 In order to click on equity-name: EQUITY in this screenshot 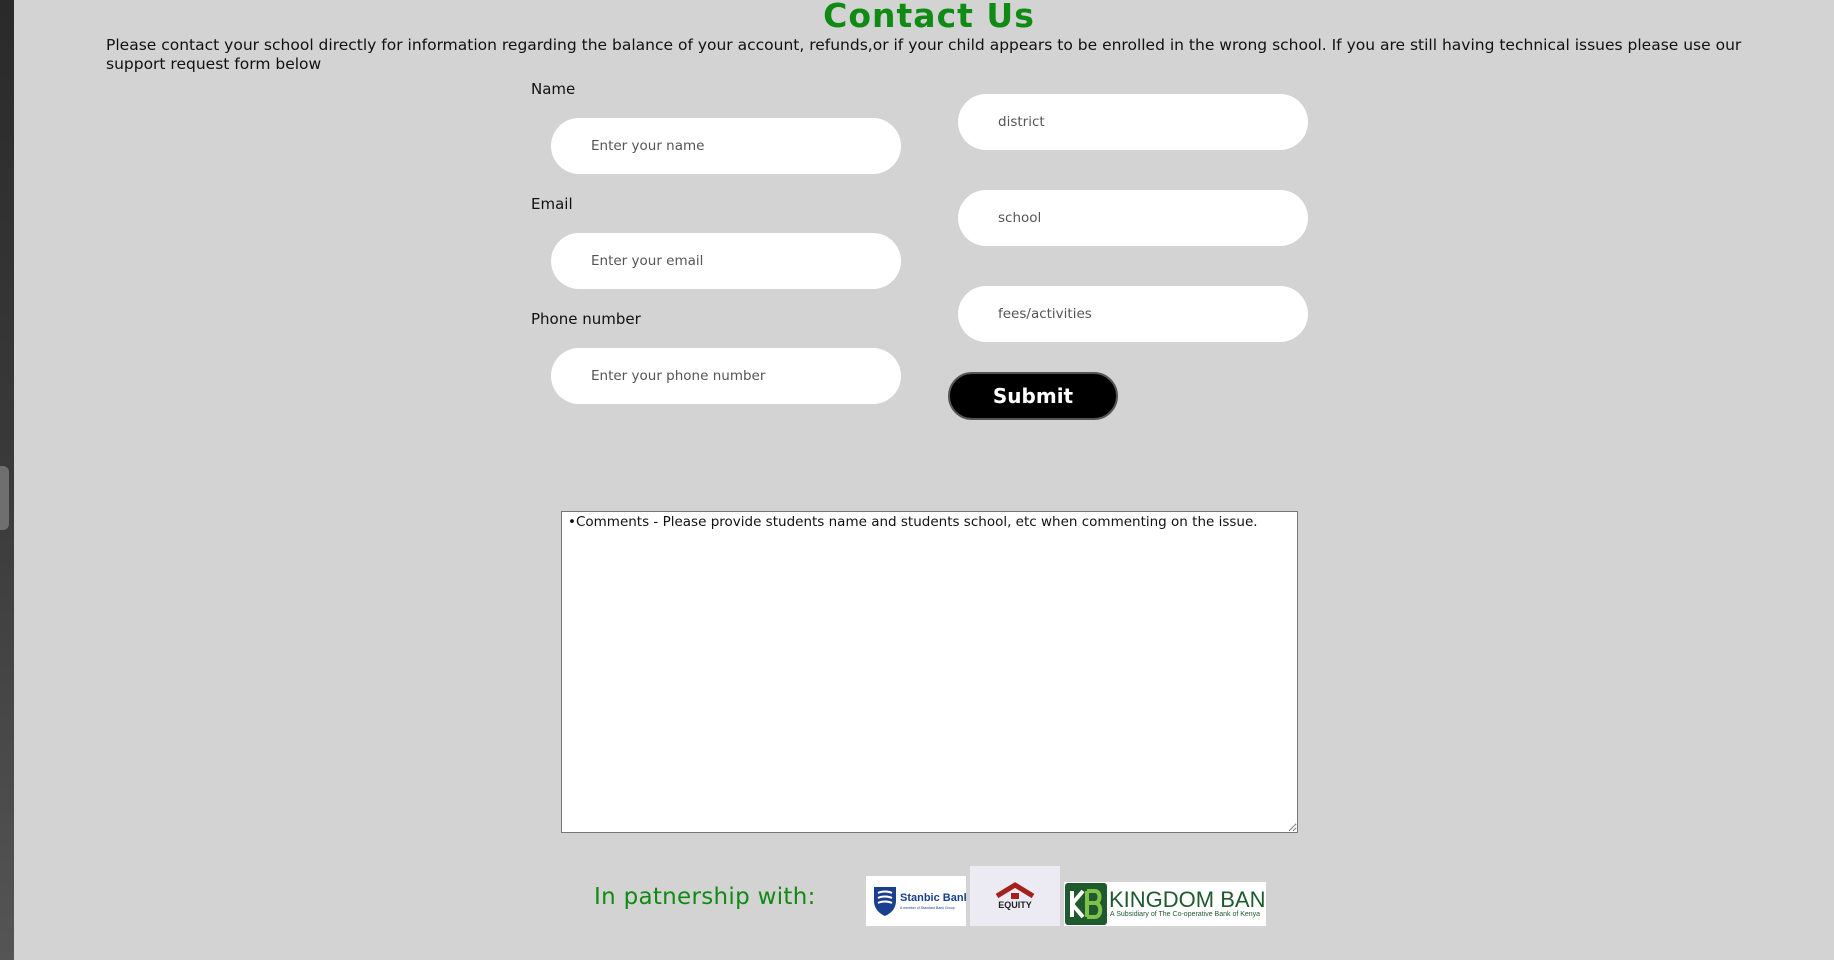, I will do `click(1015, 905)`.